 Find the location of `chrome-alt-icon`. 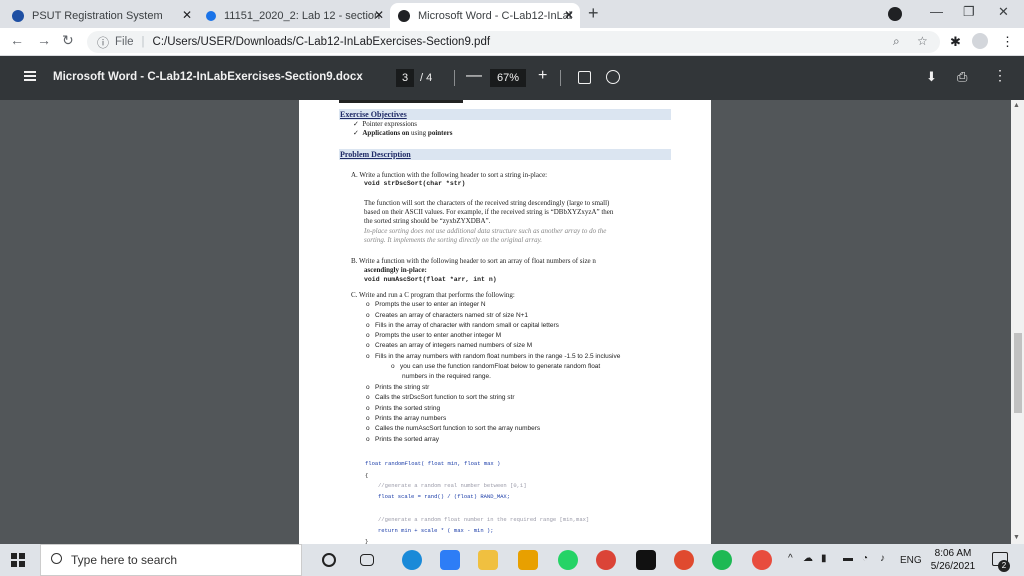

chrome-alt-icon is located at coordinates (684, 560).